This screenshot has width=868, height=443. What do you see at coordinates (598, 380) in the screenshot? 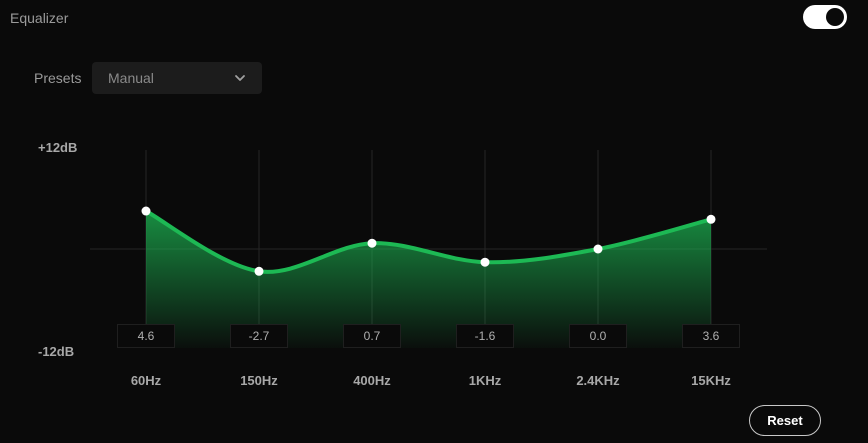
I see `band-freq-label-2.4khz: 2.4KHz` at bounding box center [598, 380].